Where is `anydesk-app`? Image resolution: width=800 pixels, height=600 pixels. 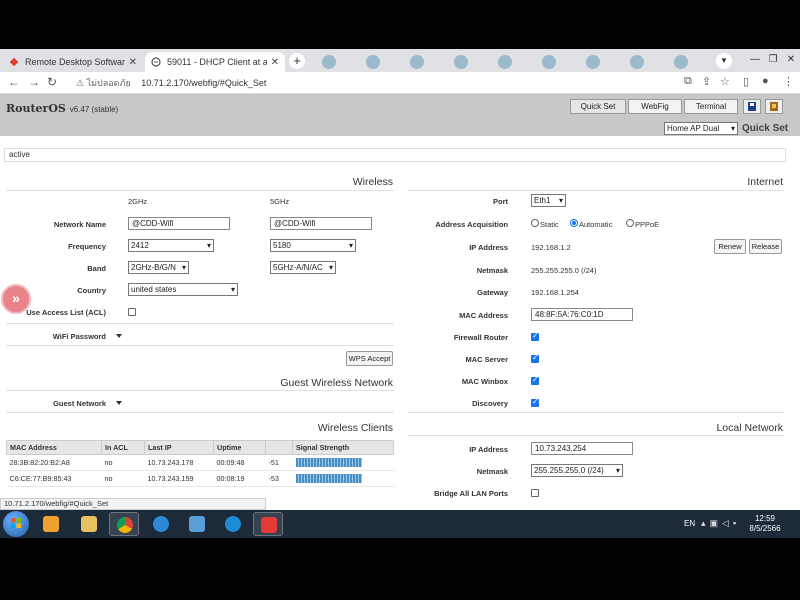
anydesk-app is located at coordinates (268, 524).